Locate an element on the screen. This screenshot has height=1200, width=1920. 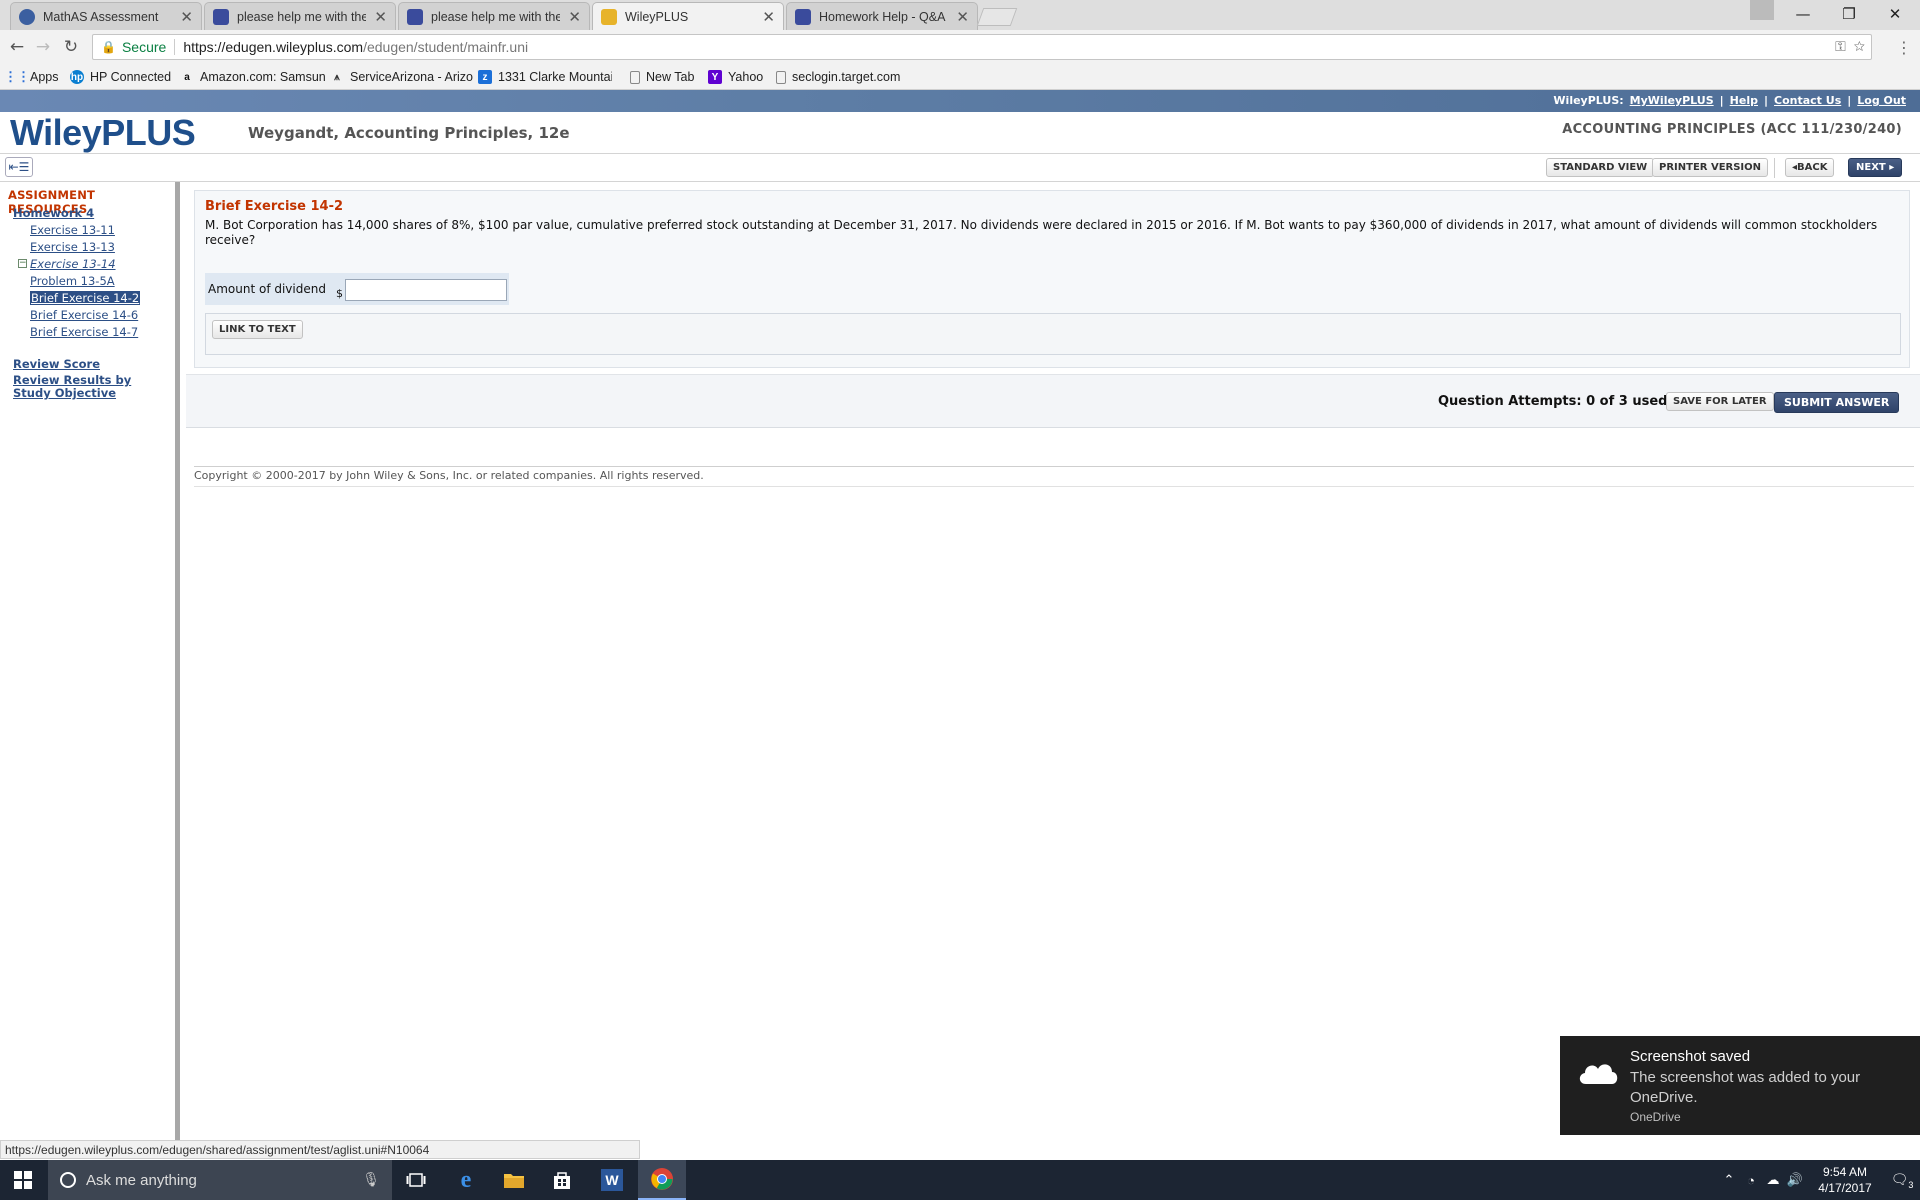
back-button: ◂ BACK is located at coordinates (1810, 167).